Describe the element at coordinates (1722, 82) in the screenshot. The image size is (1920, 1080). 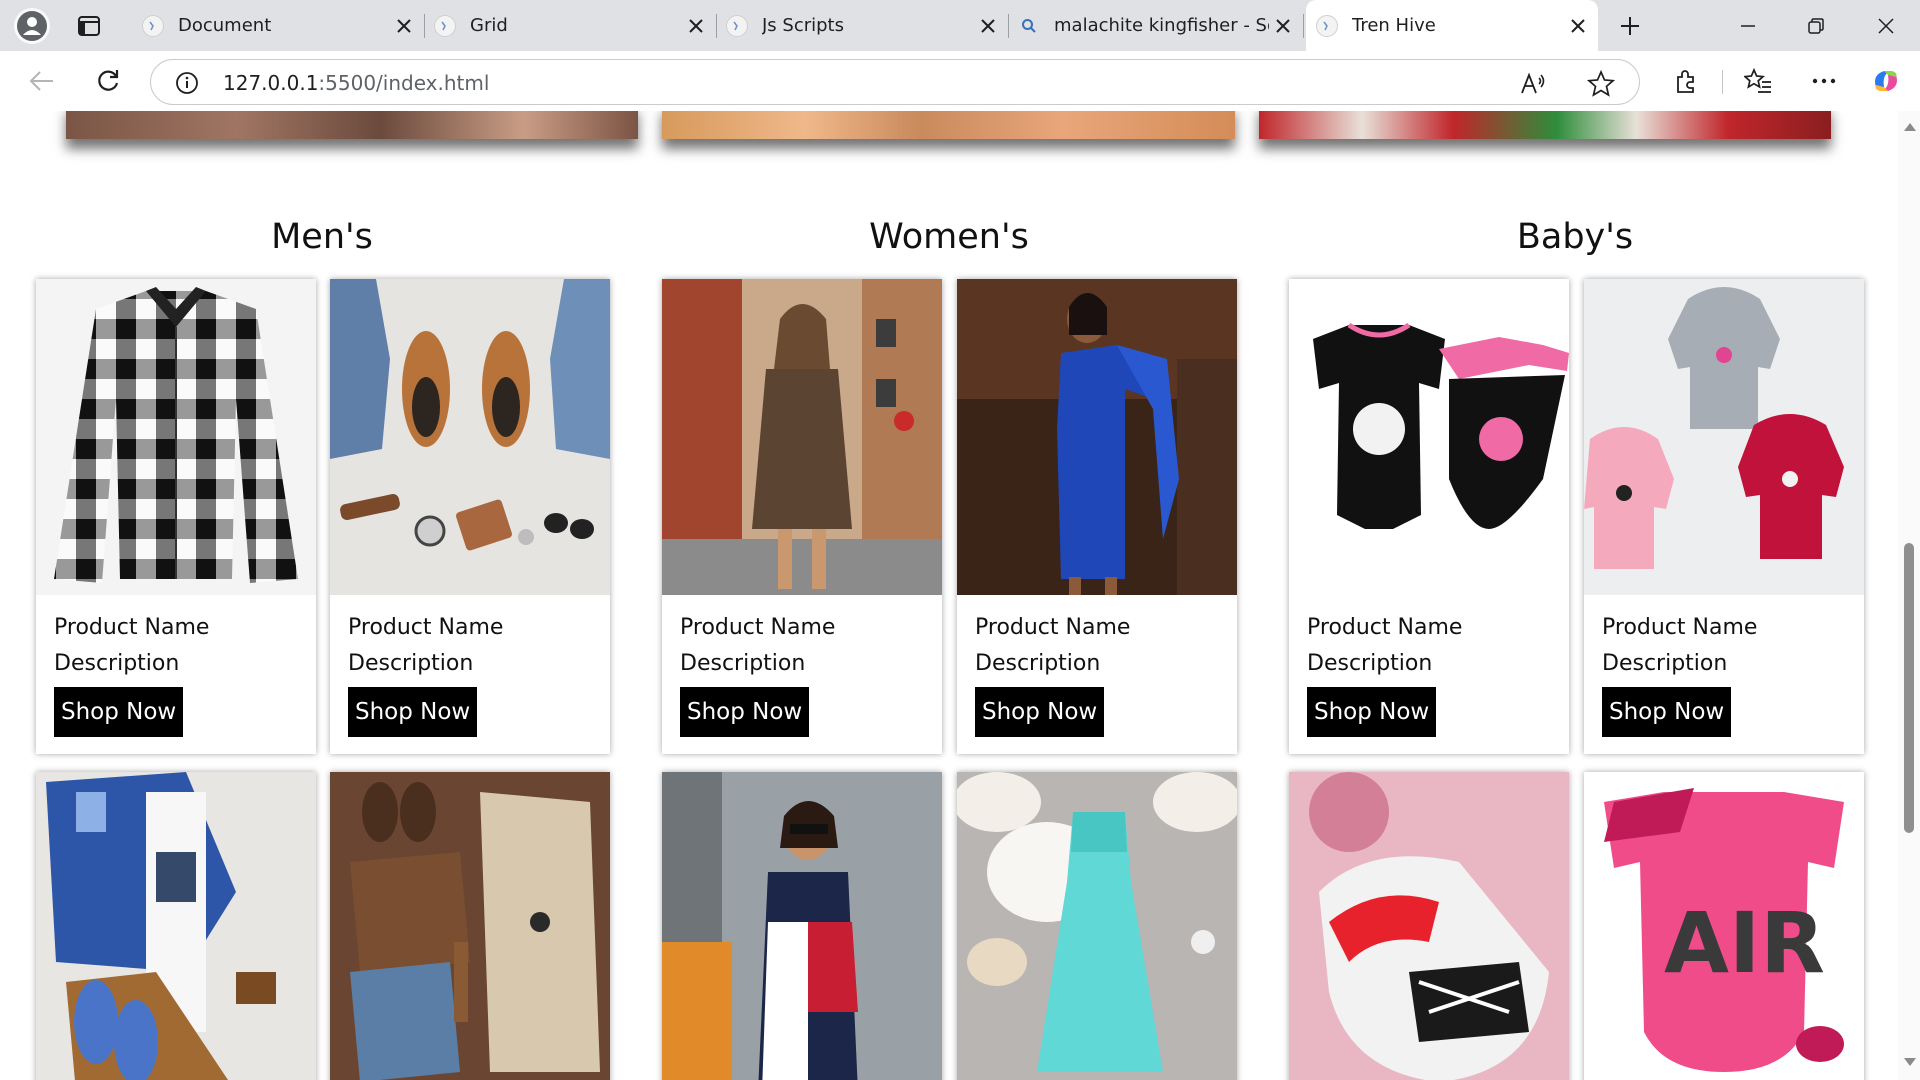
I see `toolbar-divider` at that location.